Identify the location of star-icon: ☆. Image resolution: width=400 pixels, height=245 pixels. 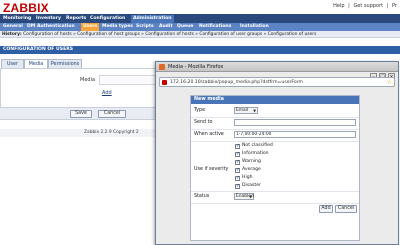
(389, 82).